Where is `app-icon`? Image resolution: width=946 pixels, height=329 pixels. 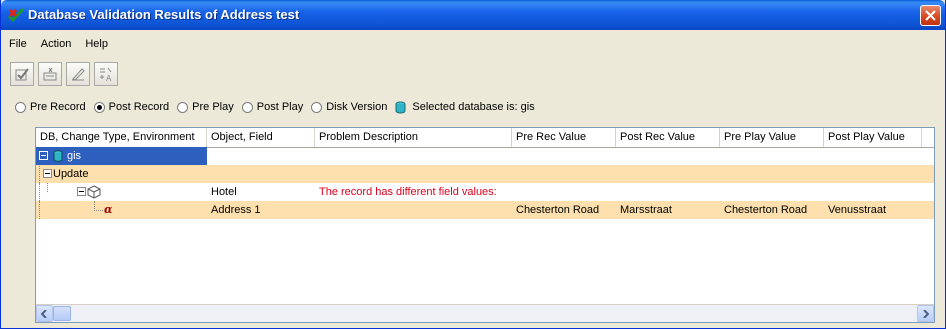 app-icon is located at coordinates (16, 15).